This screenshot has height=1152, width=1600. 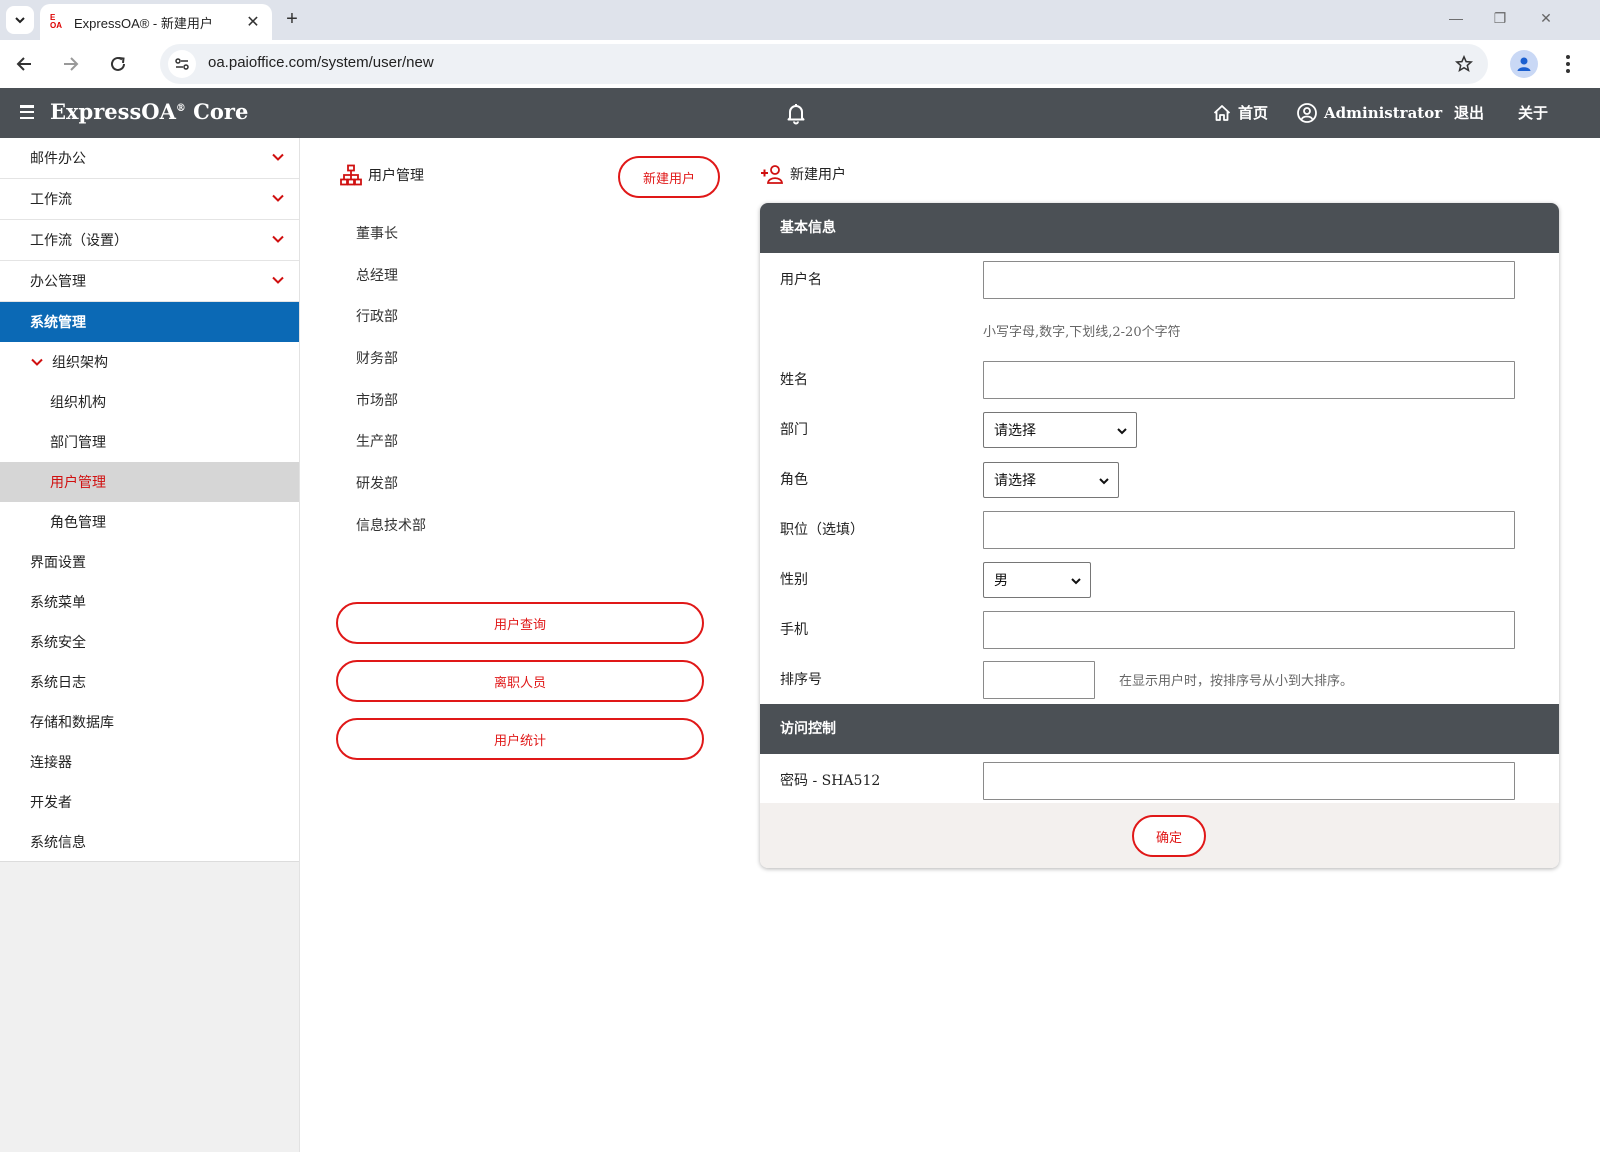 I want to click on mobile-label: 手机, so click(x=794, y=630).